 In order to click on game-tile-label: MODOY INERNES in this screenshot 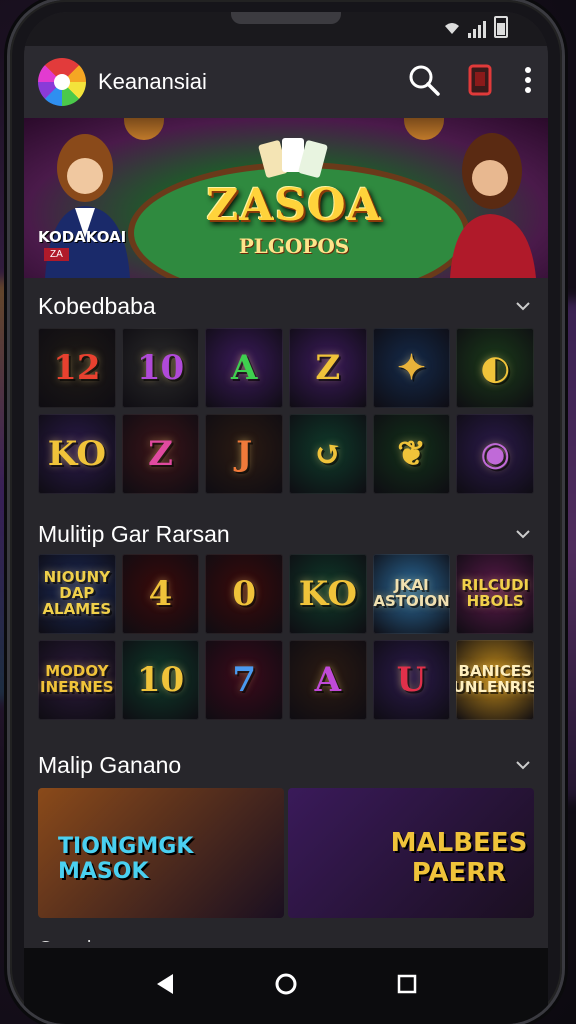, I will do `click(77, 679)`.